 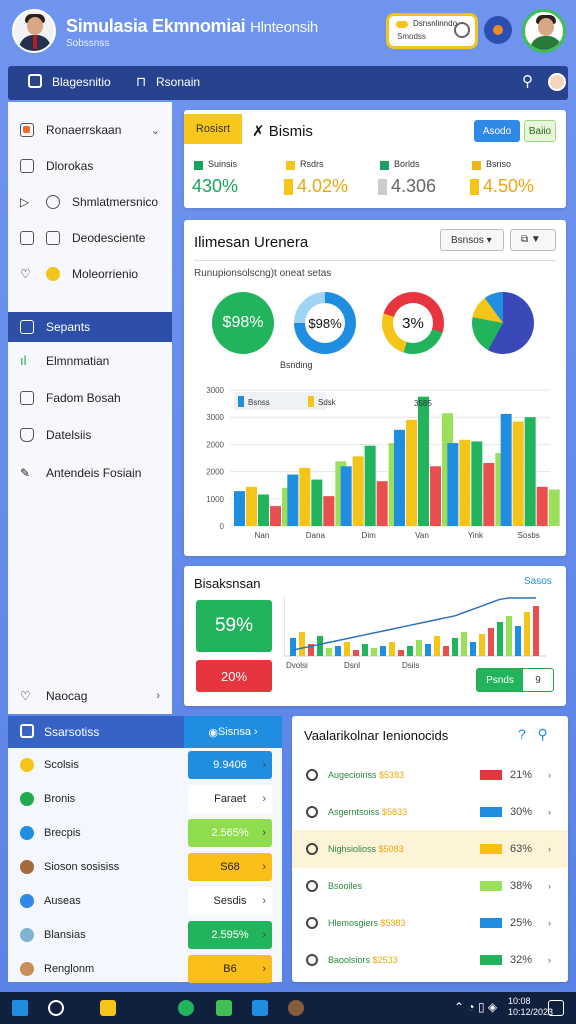 What do you see at coordinates (35, 81) in the screenshot?
I see `home-icon` at bounding box center [35, 81].